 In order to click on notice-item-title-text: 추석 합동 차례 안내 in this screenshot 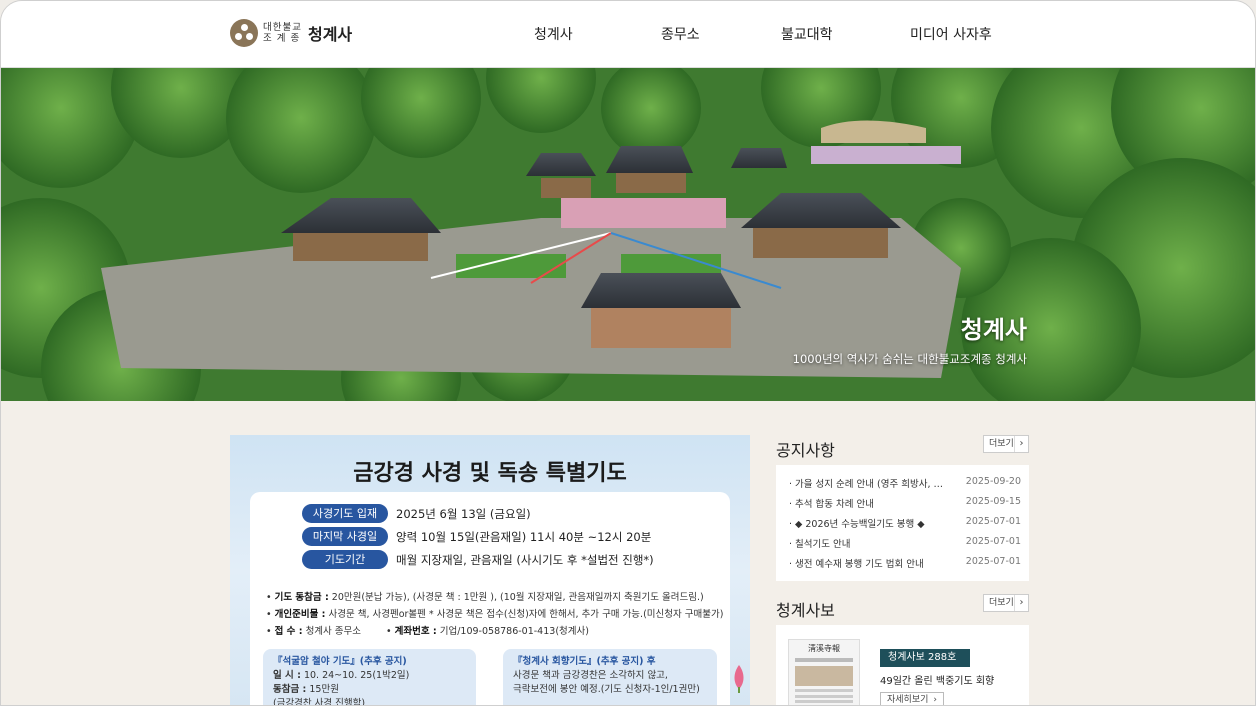, I will do `click(835, 504)`.